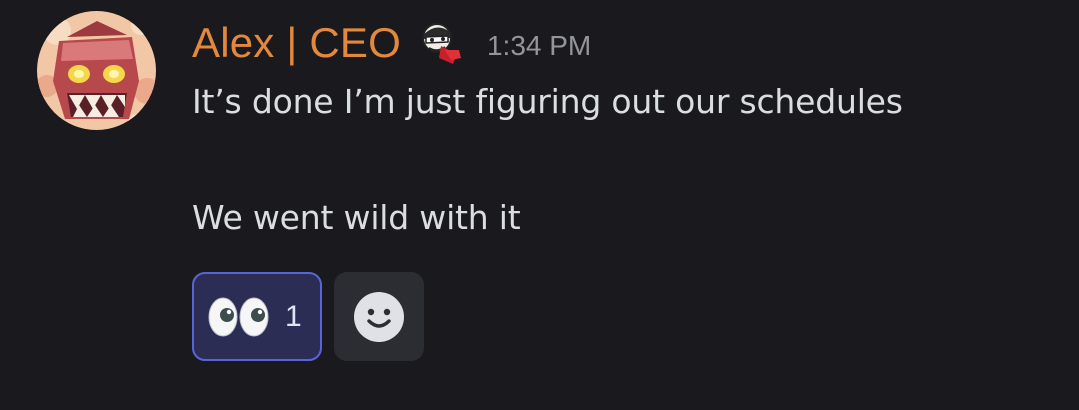 Image resolution: width=1079 pixels, height=410 pixels. I want to click on add-reaction-button, so click(379, 316).